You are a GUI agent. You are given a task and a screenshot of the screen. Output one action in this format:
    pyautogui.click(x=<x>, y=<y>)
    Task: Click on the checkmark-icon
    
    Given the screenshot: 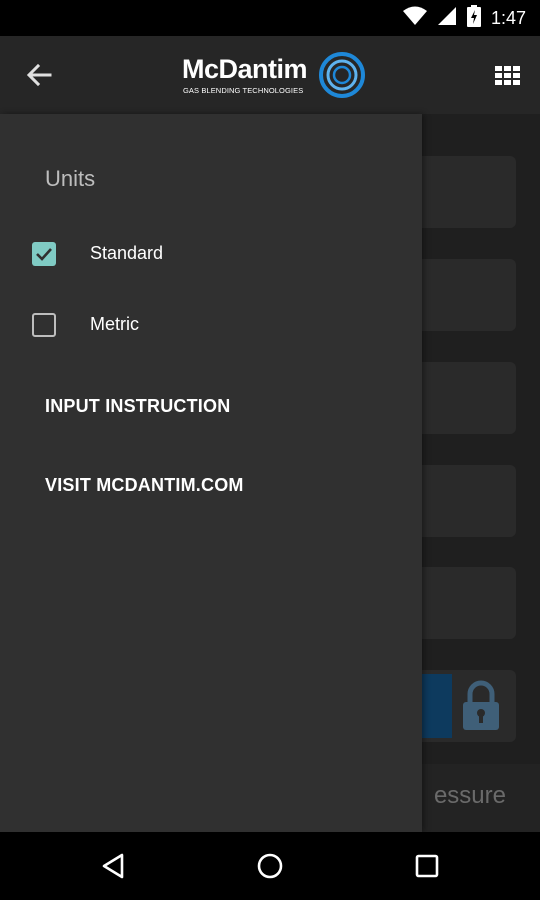 What is the action you would take?
    pyautogui.click(x=44, y=254)
    